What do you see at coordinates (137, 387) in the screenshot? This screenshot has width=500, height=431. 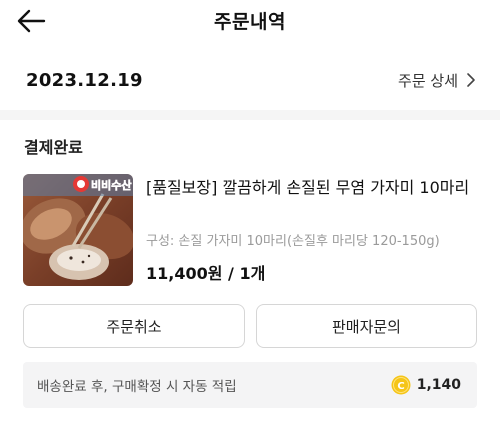 I see `points-message: 배송완료 후, 구매확정 시 자동 적립` at bounding box center [137, 387].